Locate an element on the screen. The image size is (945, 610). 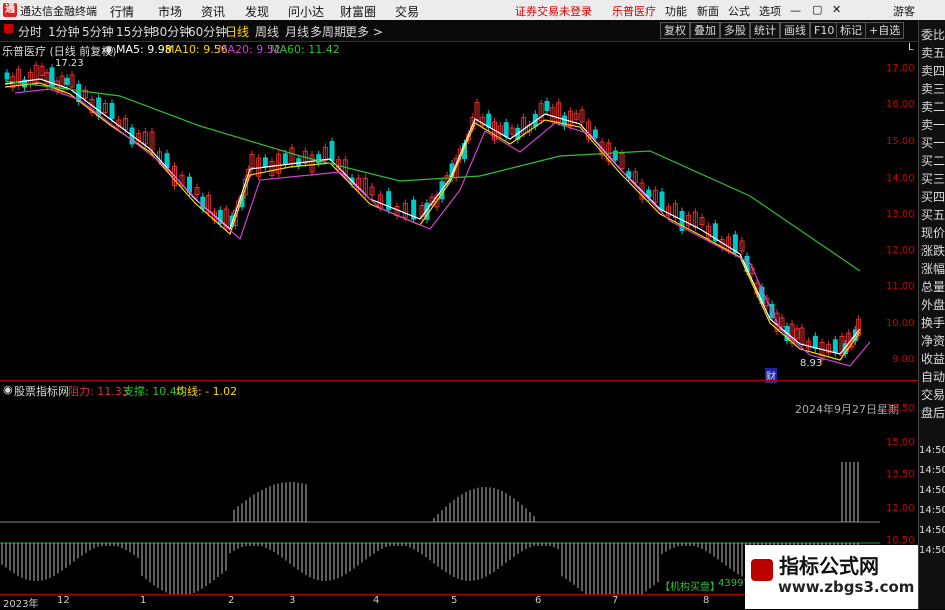
period-30min: 30分钟 is located at coordinates (171, 31).